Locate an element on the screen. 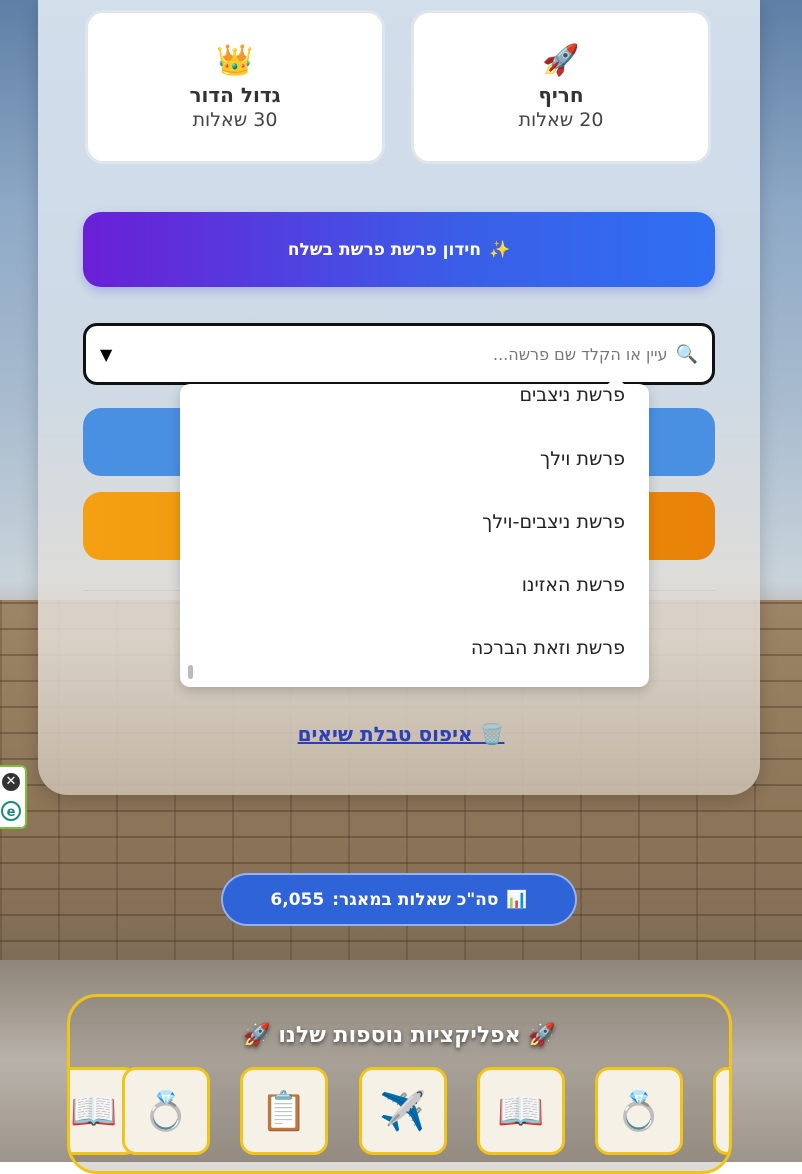 This screenshot has width=802, height=1174. app-tile: 📖 is located at coordinates (521, 1111).